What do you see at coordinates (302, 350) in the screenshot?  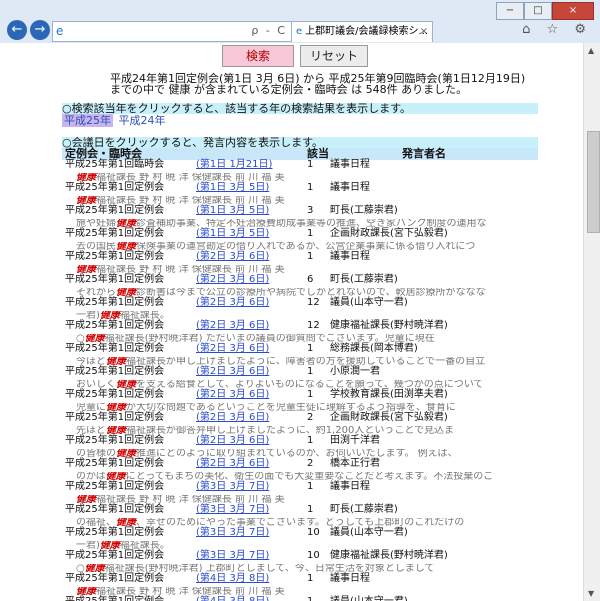 I see `result-row: 平成25年第1回定例会 (第2日 3月 6日) 1 総務課長(岡本博君)` at bounding box center [302, 350].